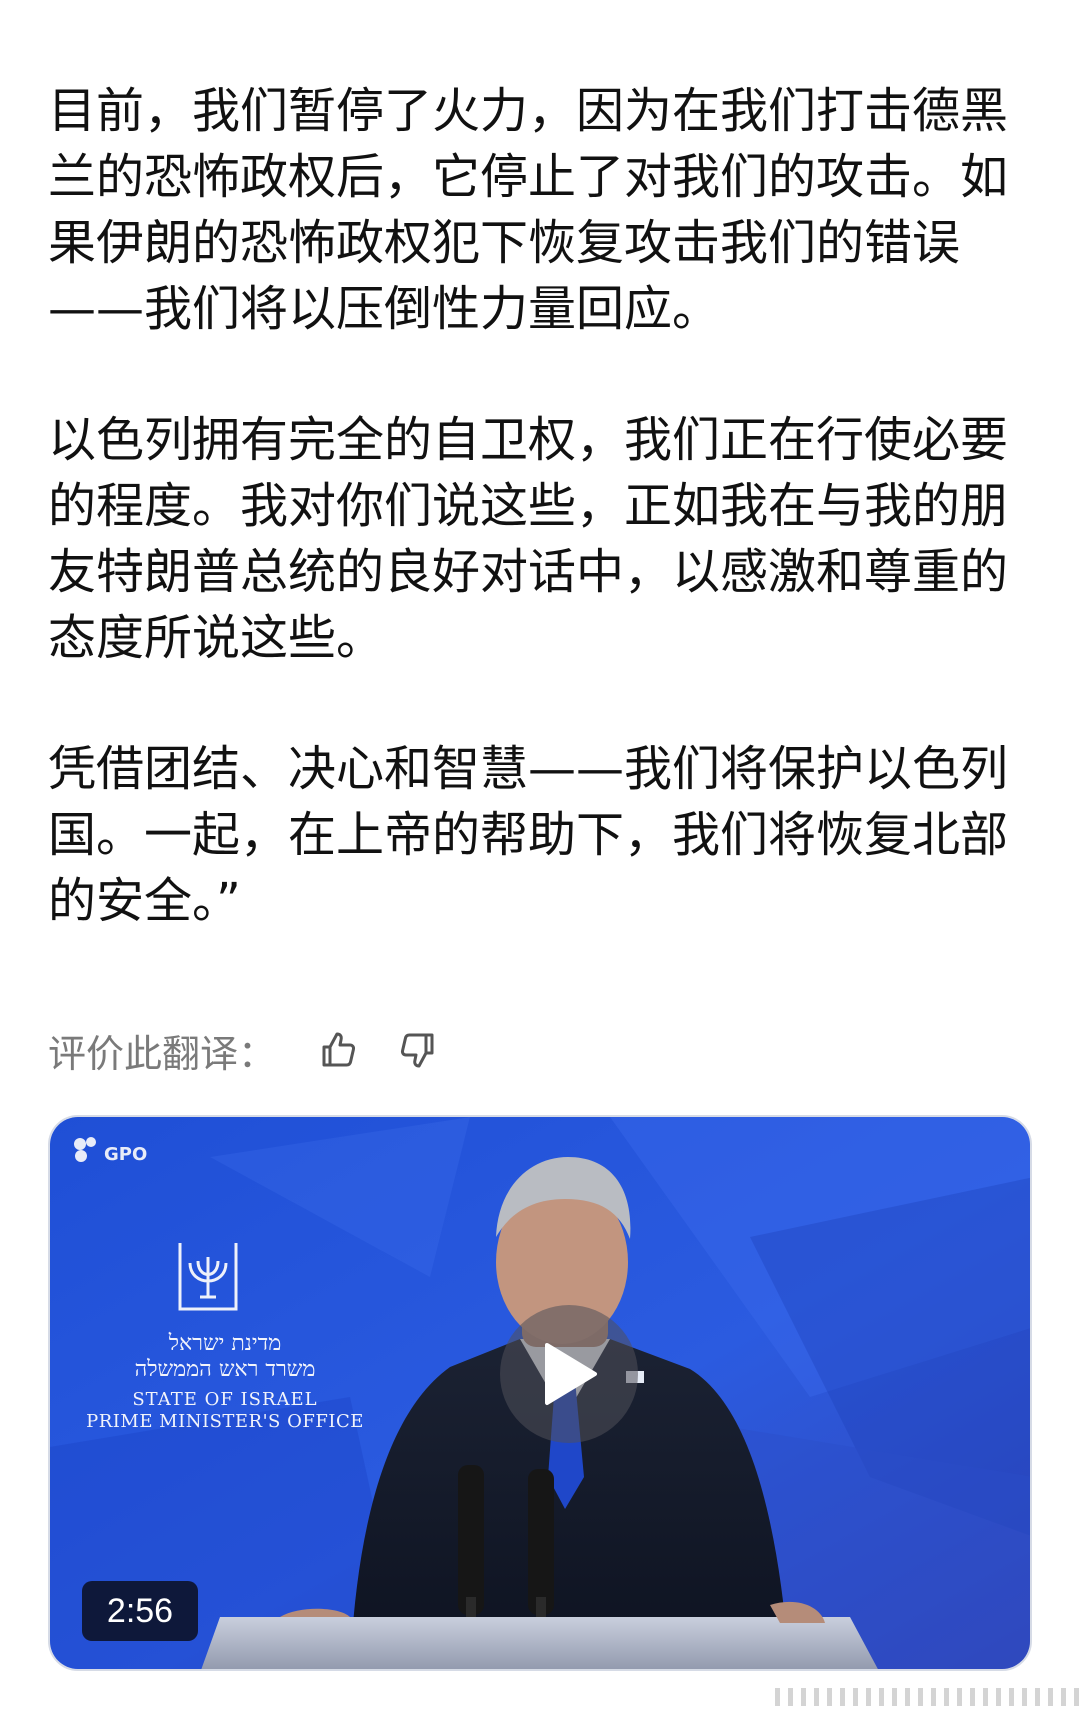 The image size is (1080, 1726). I want to click on backdrop-hebrew-line-1: מדינת ישראל, so click(225, 1343).